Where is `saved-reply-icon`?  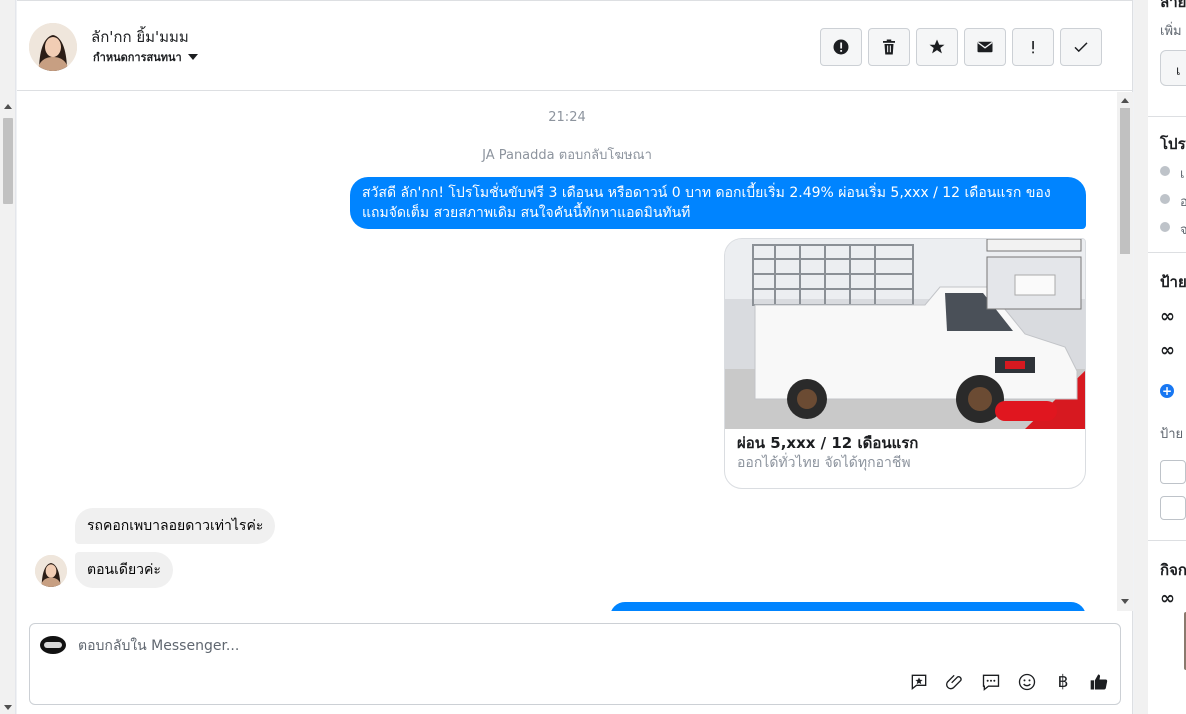
saved-reply-icon is located at coordinates (919, 682).